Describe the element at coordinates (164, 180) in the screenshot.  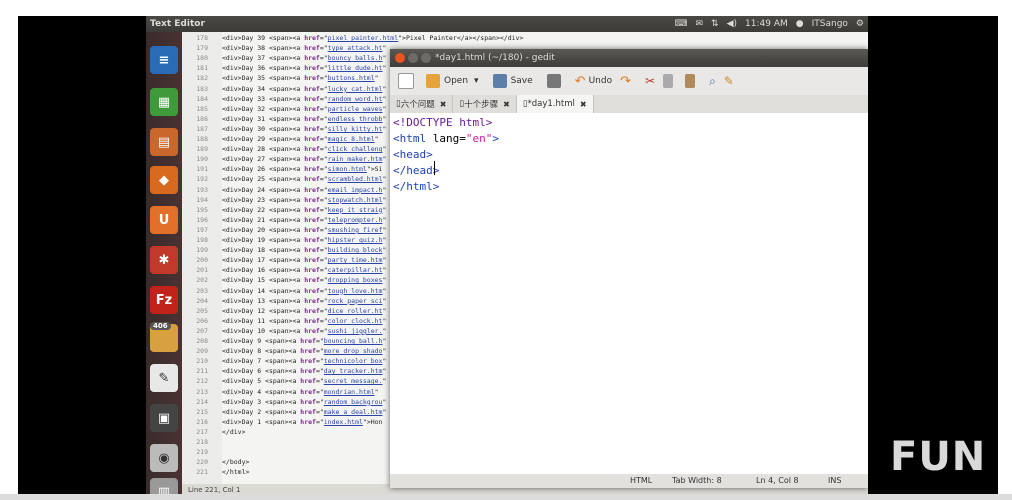
I see `software-center-icon: ◆` at that location.